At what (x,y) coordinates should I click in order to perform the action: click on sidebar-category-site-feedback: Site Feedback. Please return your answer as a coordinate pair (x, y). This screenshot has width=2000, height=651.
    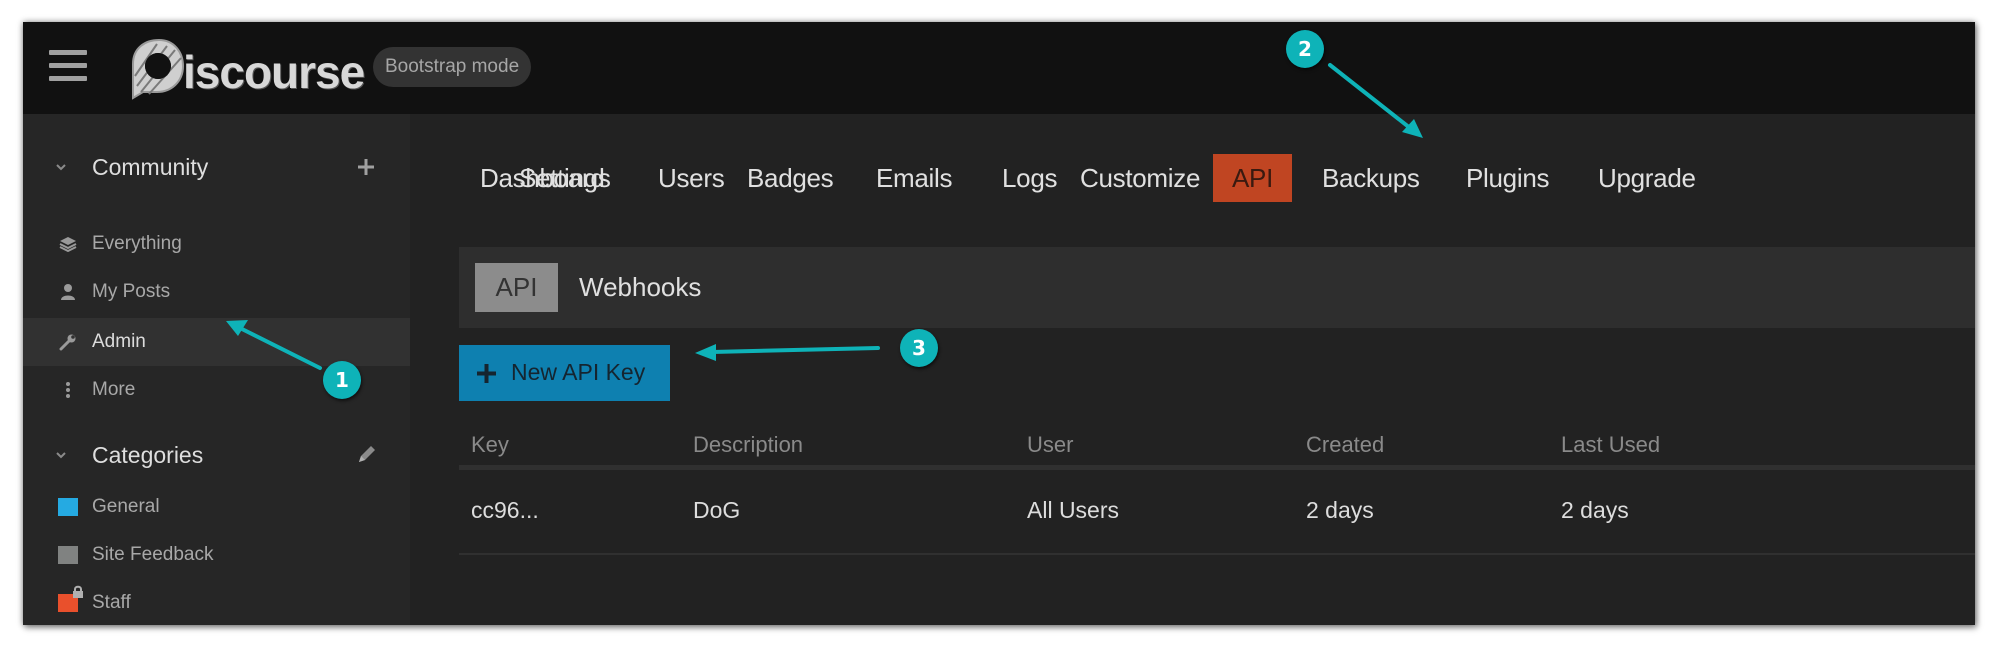
    Looking at the image, I should click on (216, 555).